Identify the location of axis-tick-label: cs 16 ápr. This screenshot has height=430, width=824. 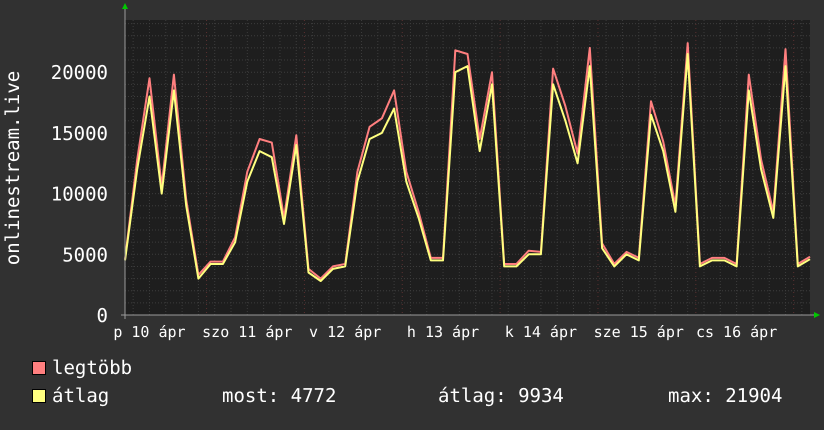
(737, 332).